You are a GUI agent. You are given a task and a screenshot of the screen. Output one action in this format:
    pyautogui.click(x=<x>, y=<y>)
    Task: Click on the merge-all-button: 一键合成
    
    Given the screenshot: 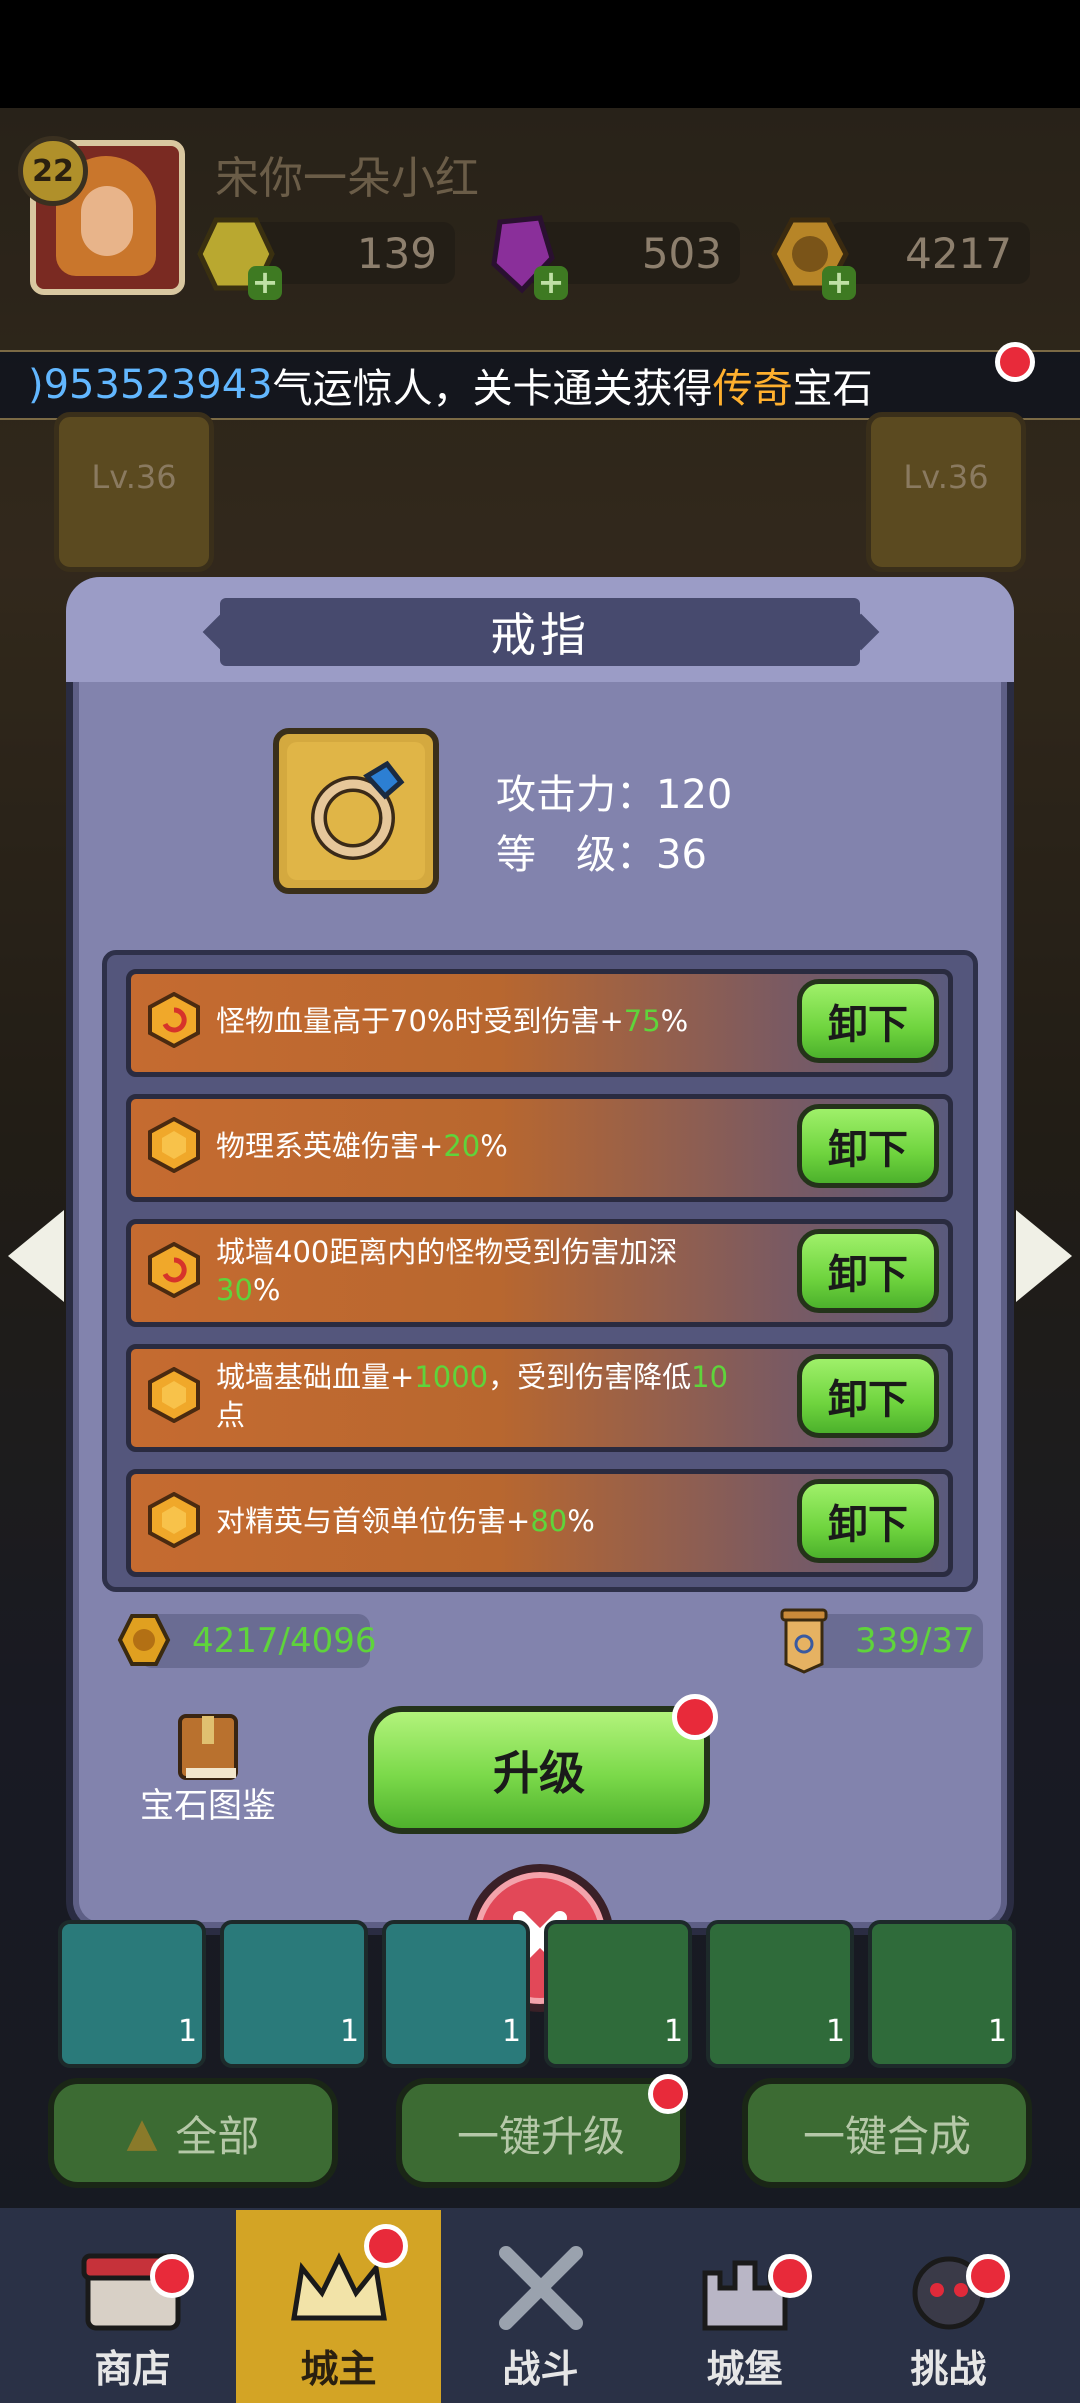 What is the action you would take?
    pyautogui.click(x=887, y=2133)
    